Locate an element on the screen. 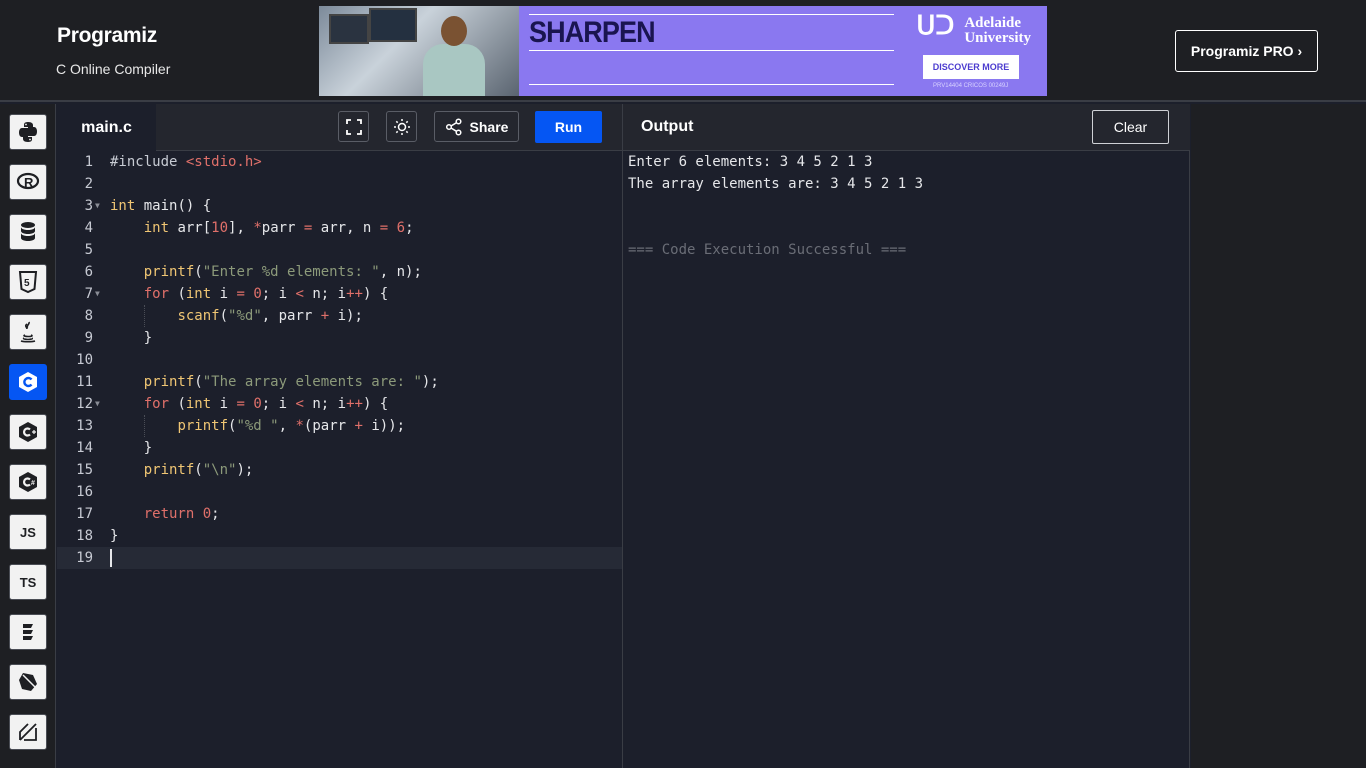 This screenshot has width=1366, height=768. language-sidebar: R 5 # JS TS is located at coordinates (28, 436).